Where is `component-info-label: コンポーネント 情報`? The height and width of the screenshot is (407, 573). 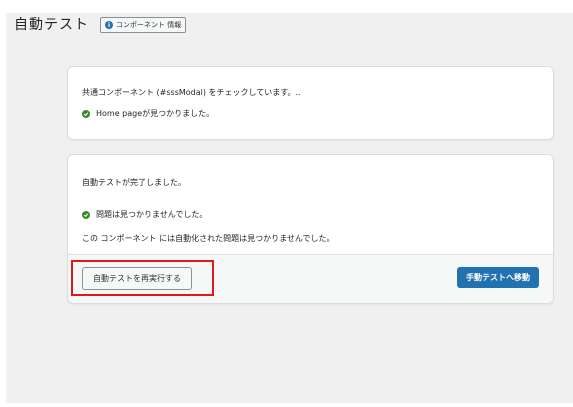
component-info-label: コンポーネント 情報 is located at coordinates (149, 25).